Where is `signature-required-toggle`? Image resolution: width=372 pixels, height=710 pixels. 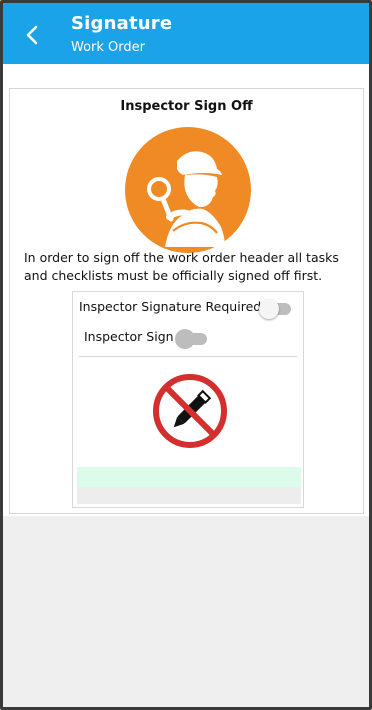
signature-required-toggle is located at coordinates (275, 309).